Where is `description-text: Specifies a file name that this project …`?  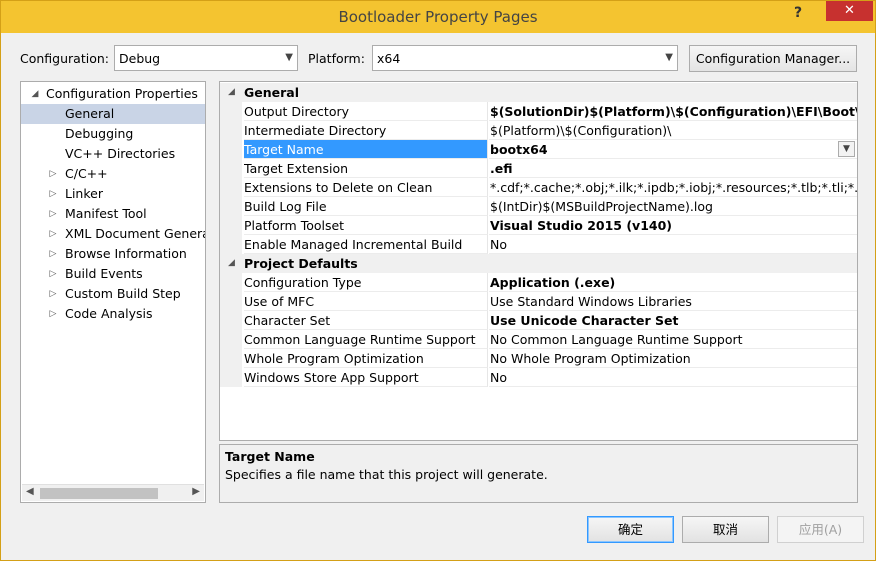
description-text: Specifies a file name that this project … is located at coordinates (386, 474).